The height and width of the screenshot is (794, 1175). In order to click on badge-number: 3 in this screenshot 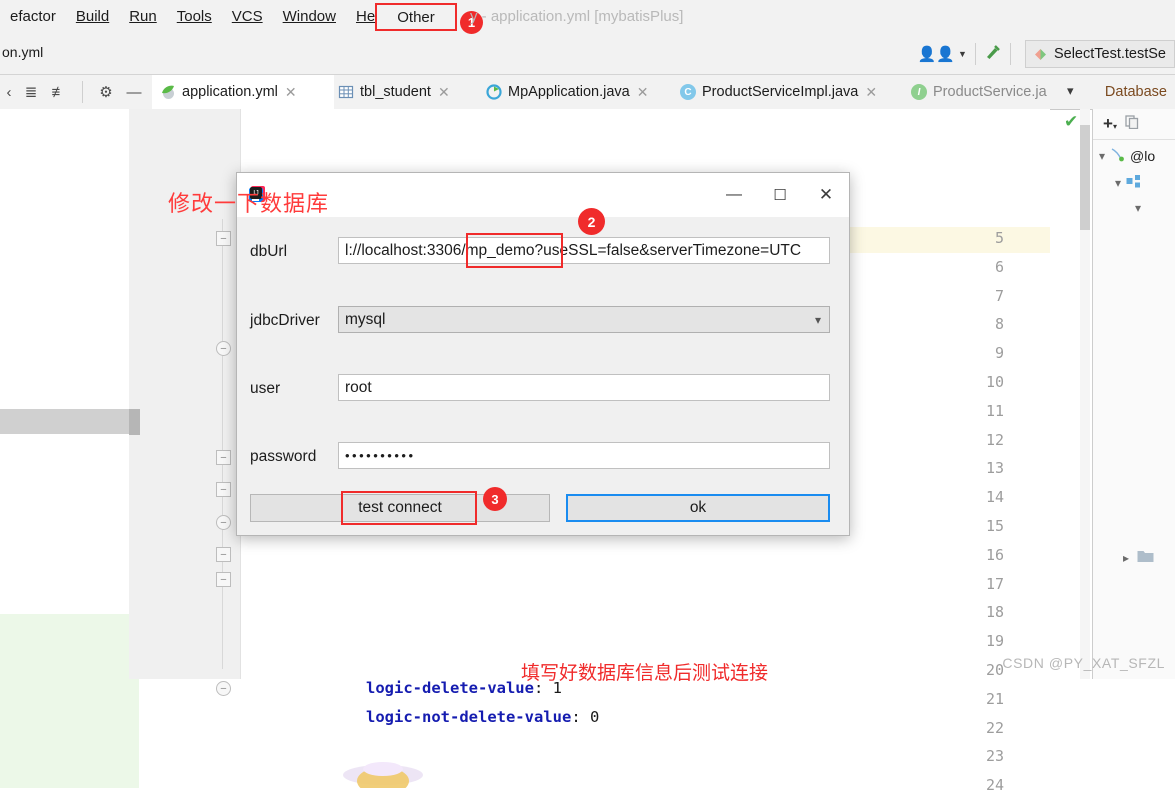, I will do `click(495, 499)`.